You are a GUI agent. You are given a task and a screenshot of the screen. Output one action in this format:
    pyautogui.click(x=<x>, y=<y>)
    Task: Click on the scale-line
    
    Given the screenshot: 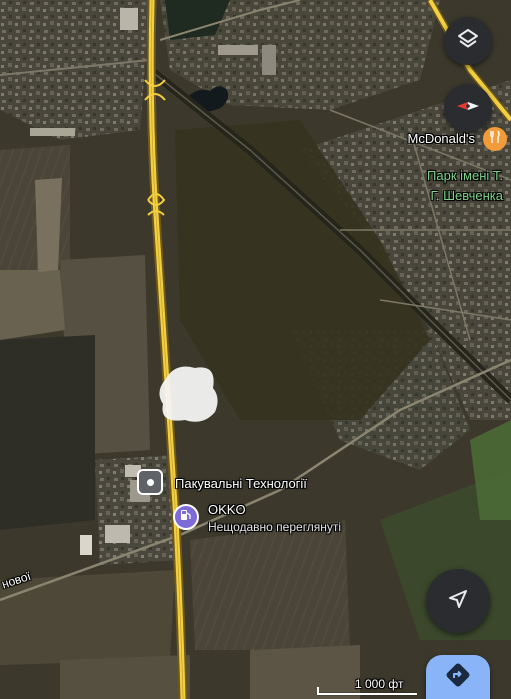 What is the action you would take?
    pyautogui.click(x=367, y=694)
    